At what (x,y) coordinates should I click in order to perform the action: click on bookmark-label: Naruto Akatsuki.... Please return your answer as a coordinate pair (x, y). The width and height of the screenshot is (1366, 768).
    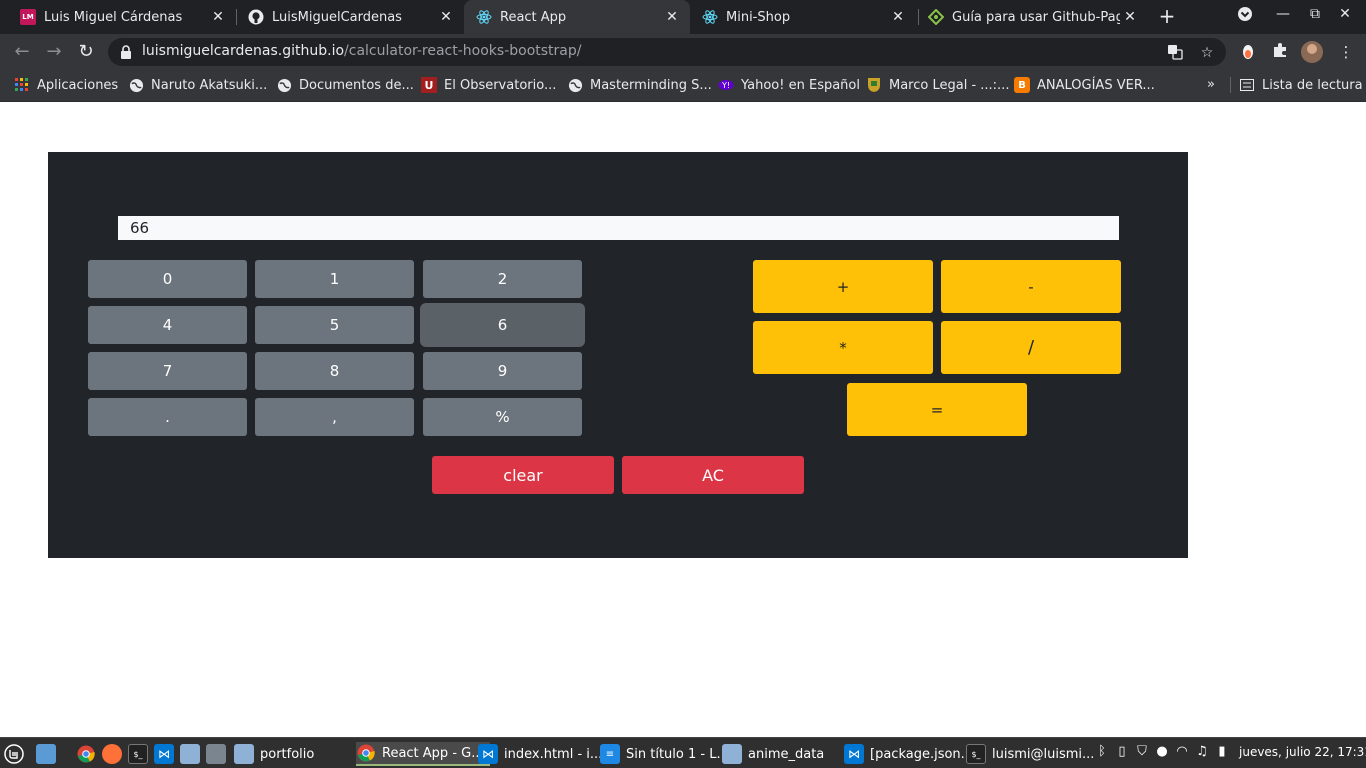
    Looking at the image, I should click on (209, 85).